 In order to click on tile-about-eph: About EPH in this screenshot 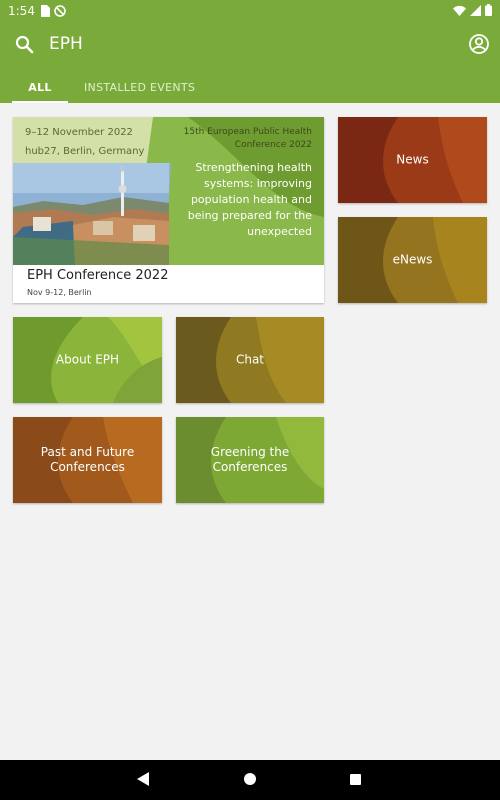, I will do `click(87, 360)`.